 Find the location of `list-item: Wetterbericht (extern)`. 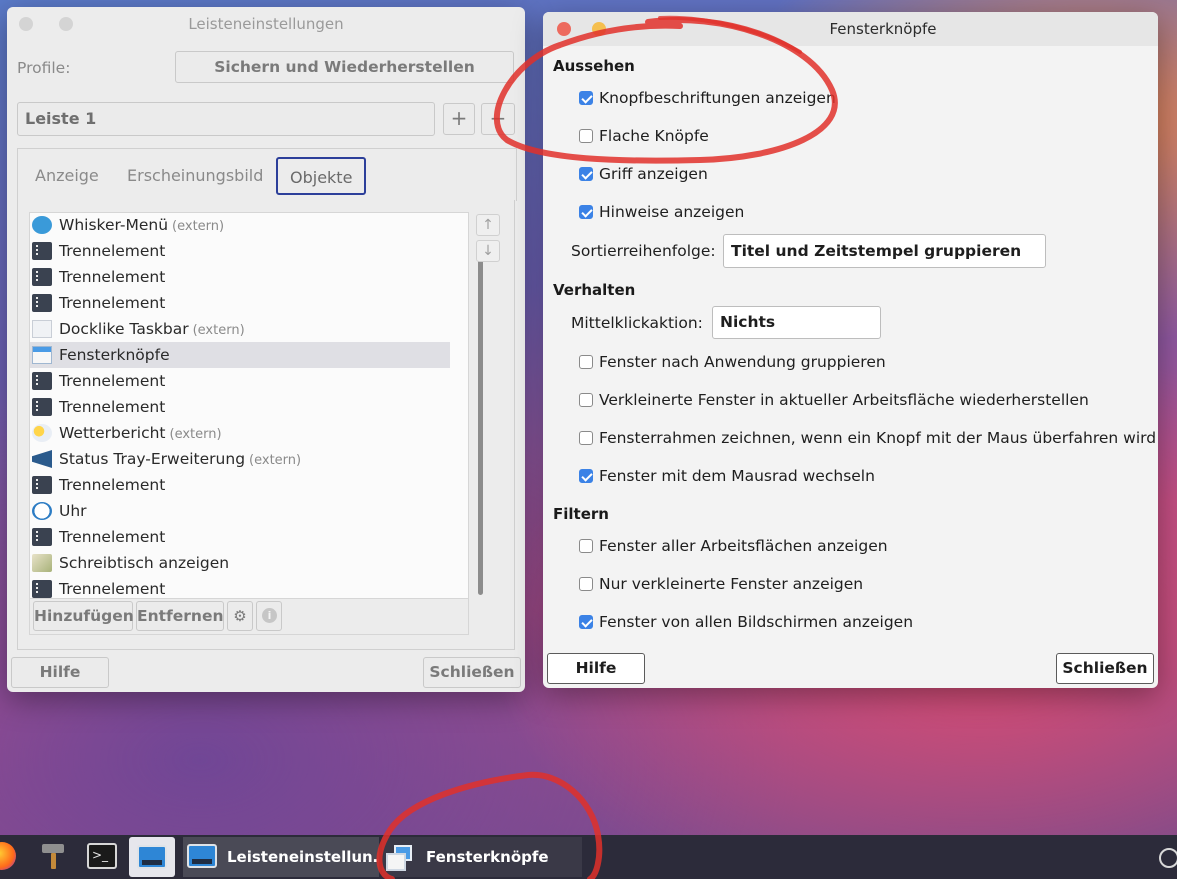

list-item: Wetterbericht (extern) is located at coordinates (240, 433).